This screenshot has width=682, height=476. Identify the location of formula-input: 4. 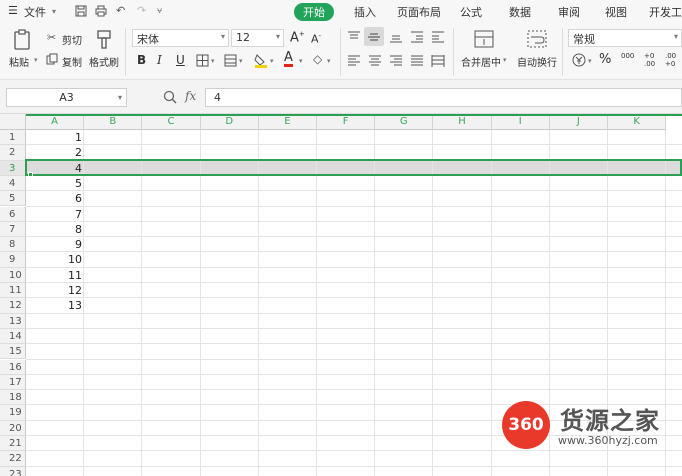
(443, 97).